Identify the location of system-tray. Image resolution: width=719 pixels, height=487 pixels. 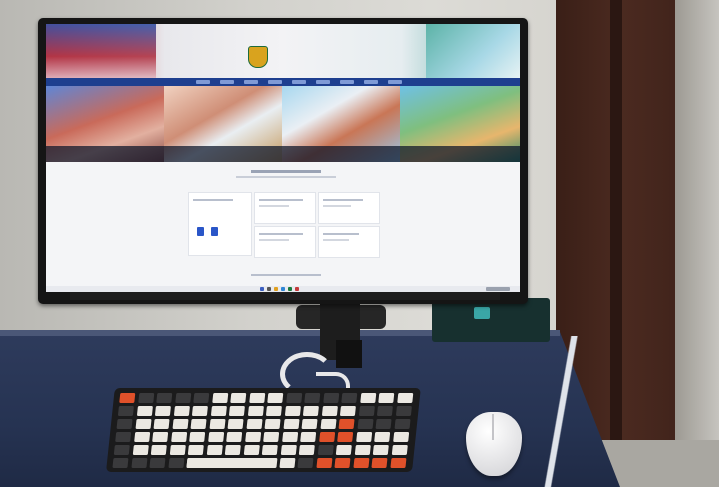
(498, 289).